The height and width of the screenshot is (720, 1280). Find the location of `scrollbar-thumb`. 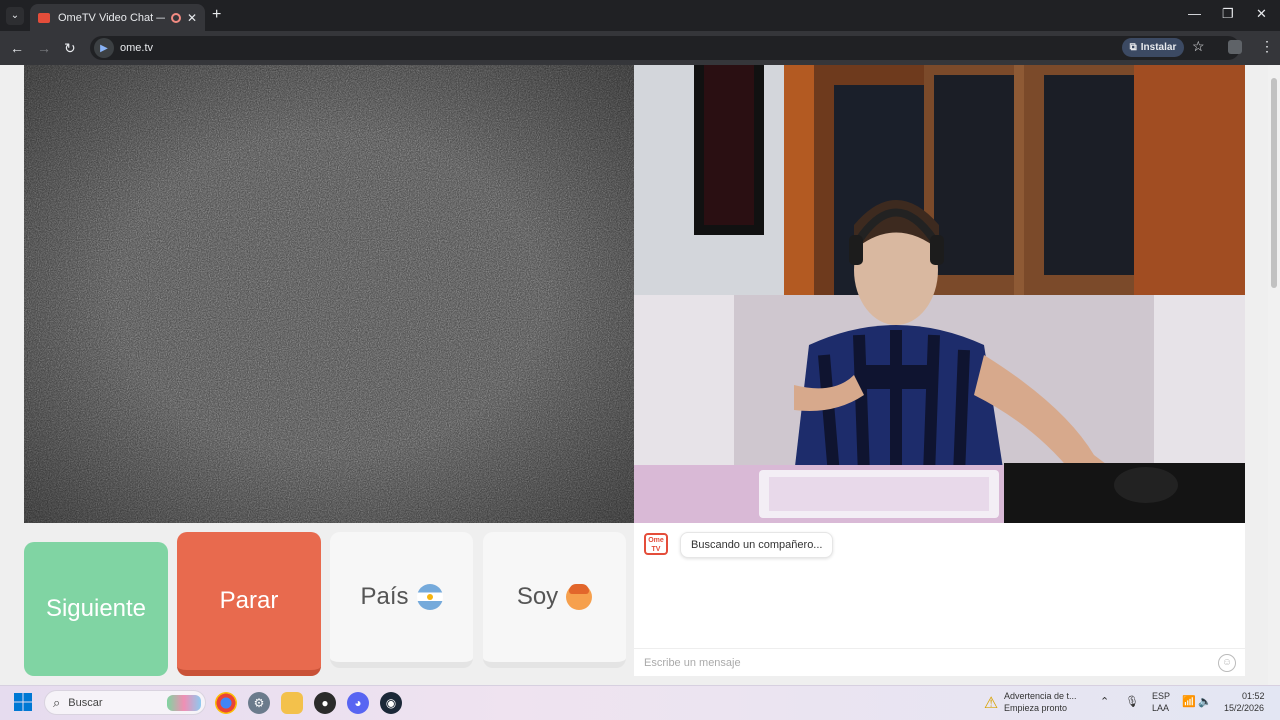

scrollbar-thumb is located at coordinates (1274, 183).